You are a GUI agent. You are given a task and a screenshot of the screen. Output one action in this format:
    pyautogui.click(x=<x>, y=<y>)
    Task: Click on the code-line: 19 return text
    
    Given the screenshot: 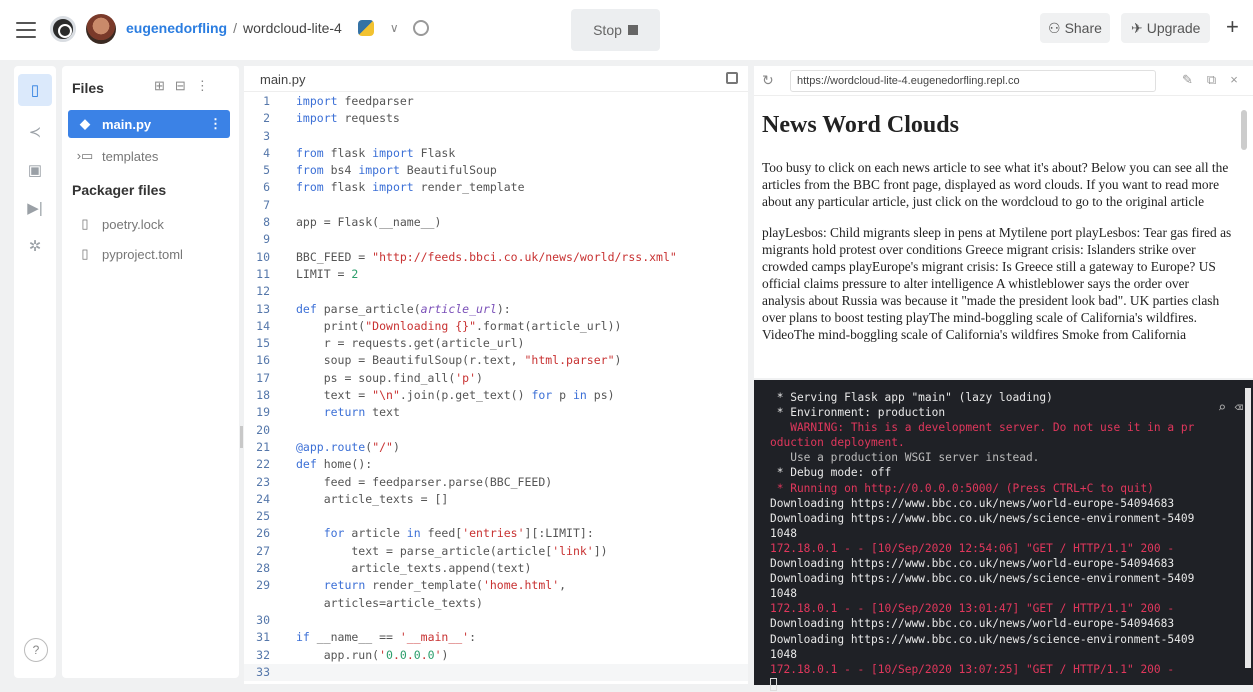 What is the action you would take?
    pyautogui.click(x=496, y=412)
    